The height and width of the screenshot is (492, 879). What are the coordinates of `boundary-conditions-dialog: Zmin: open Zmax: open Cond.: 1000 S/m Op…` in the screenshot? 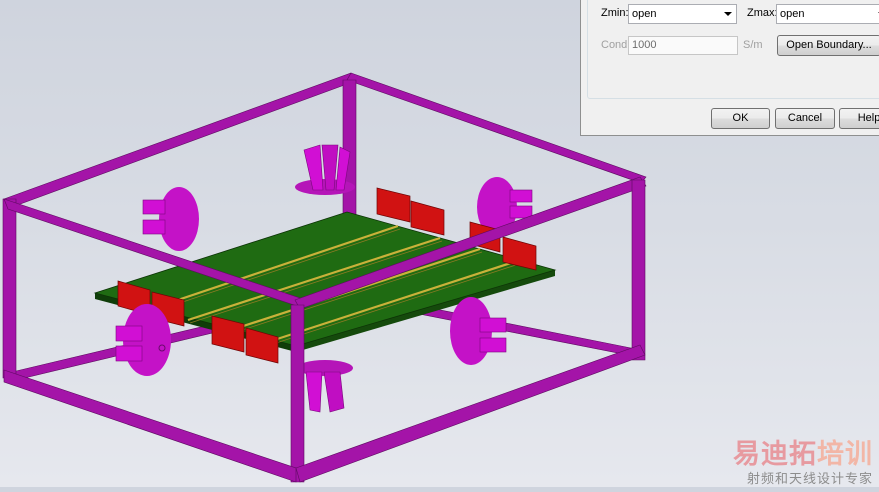 It's located at (729, 68).